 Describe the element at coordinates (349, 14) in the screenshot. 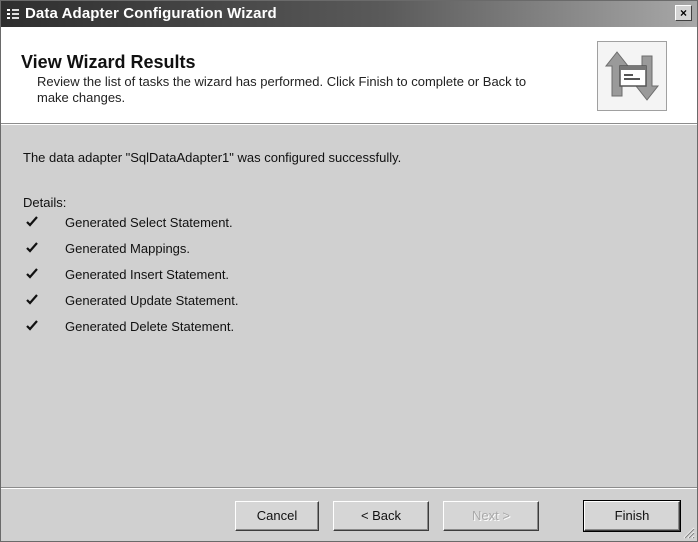

I see `title-bar: Data Adapter Configuration Wizard ×` at that location.